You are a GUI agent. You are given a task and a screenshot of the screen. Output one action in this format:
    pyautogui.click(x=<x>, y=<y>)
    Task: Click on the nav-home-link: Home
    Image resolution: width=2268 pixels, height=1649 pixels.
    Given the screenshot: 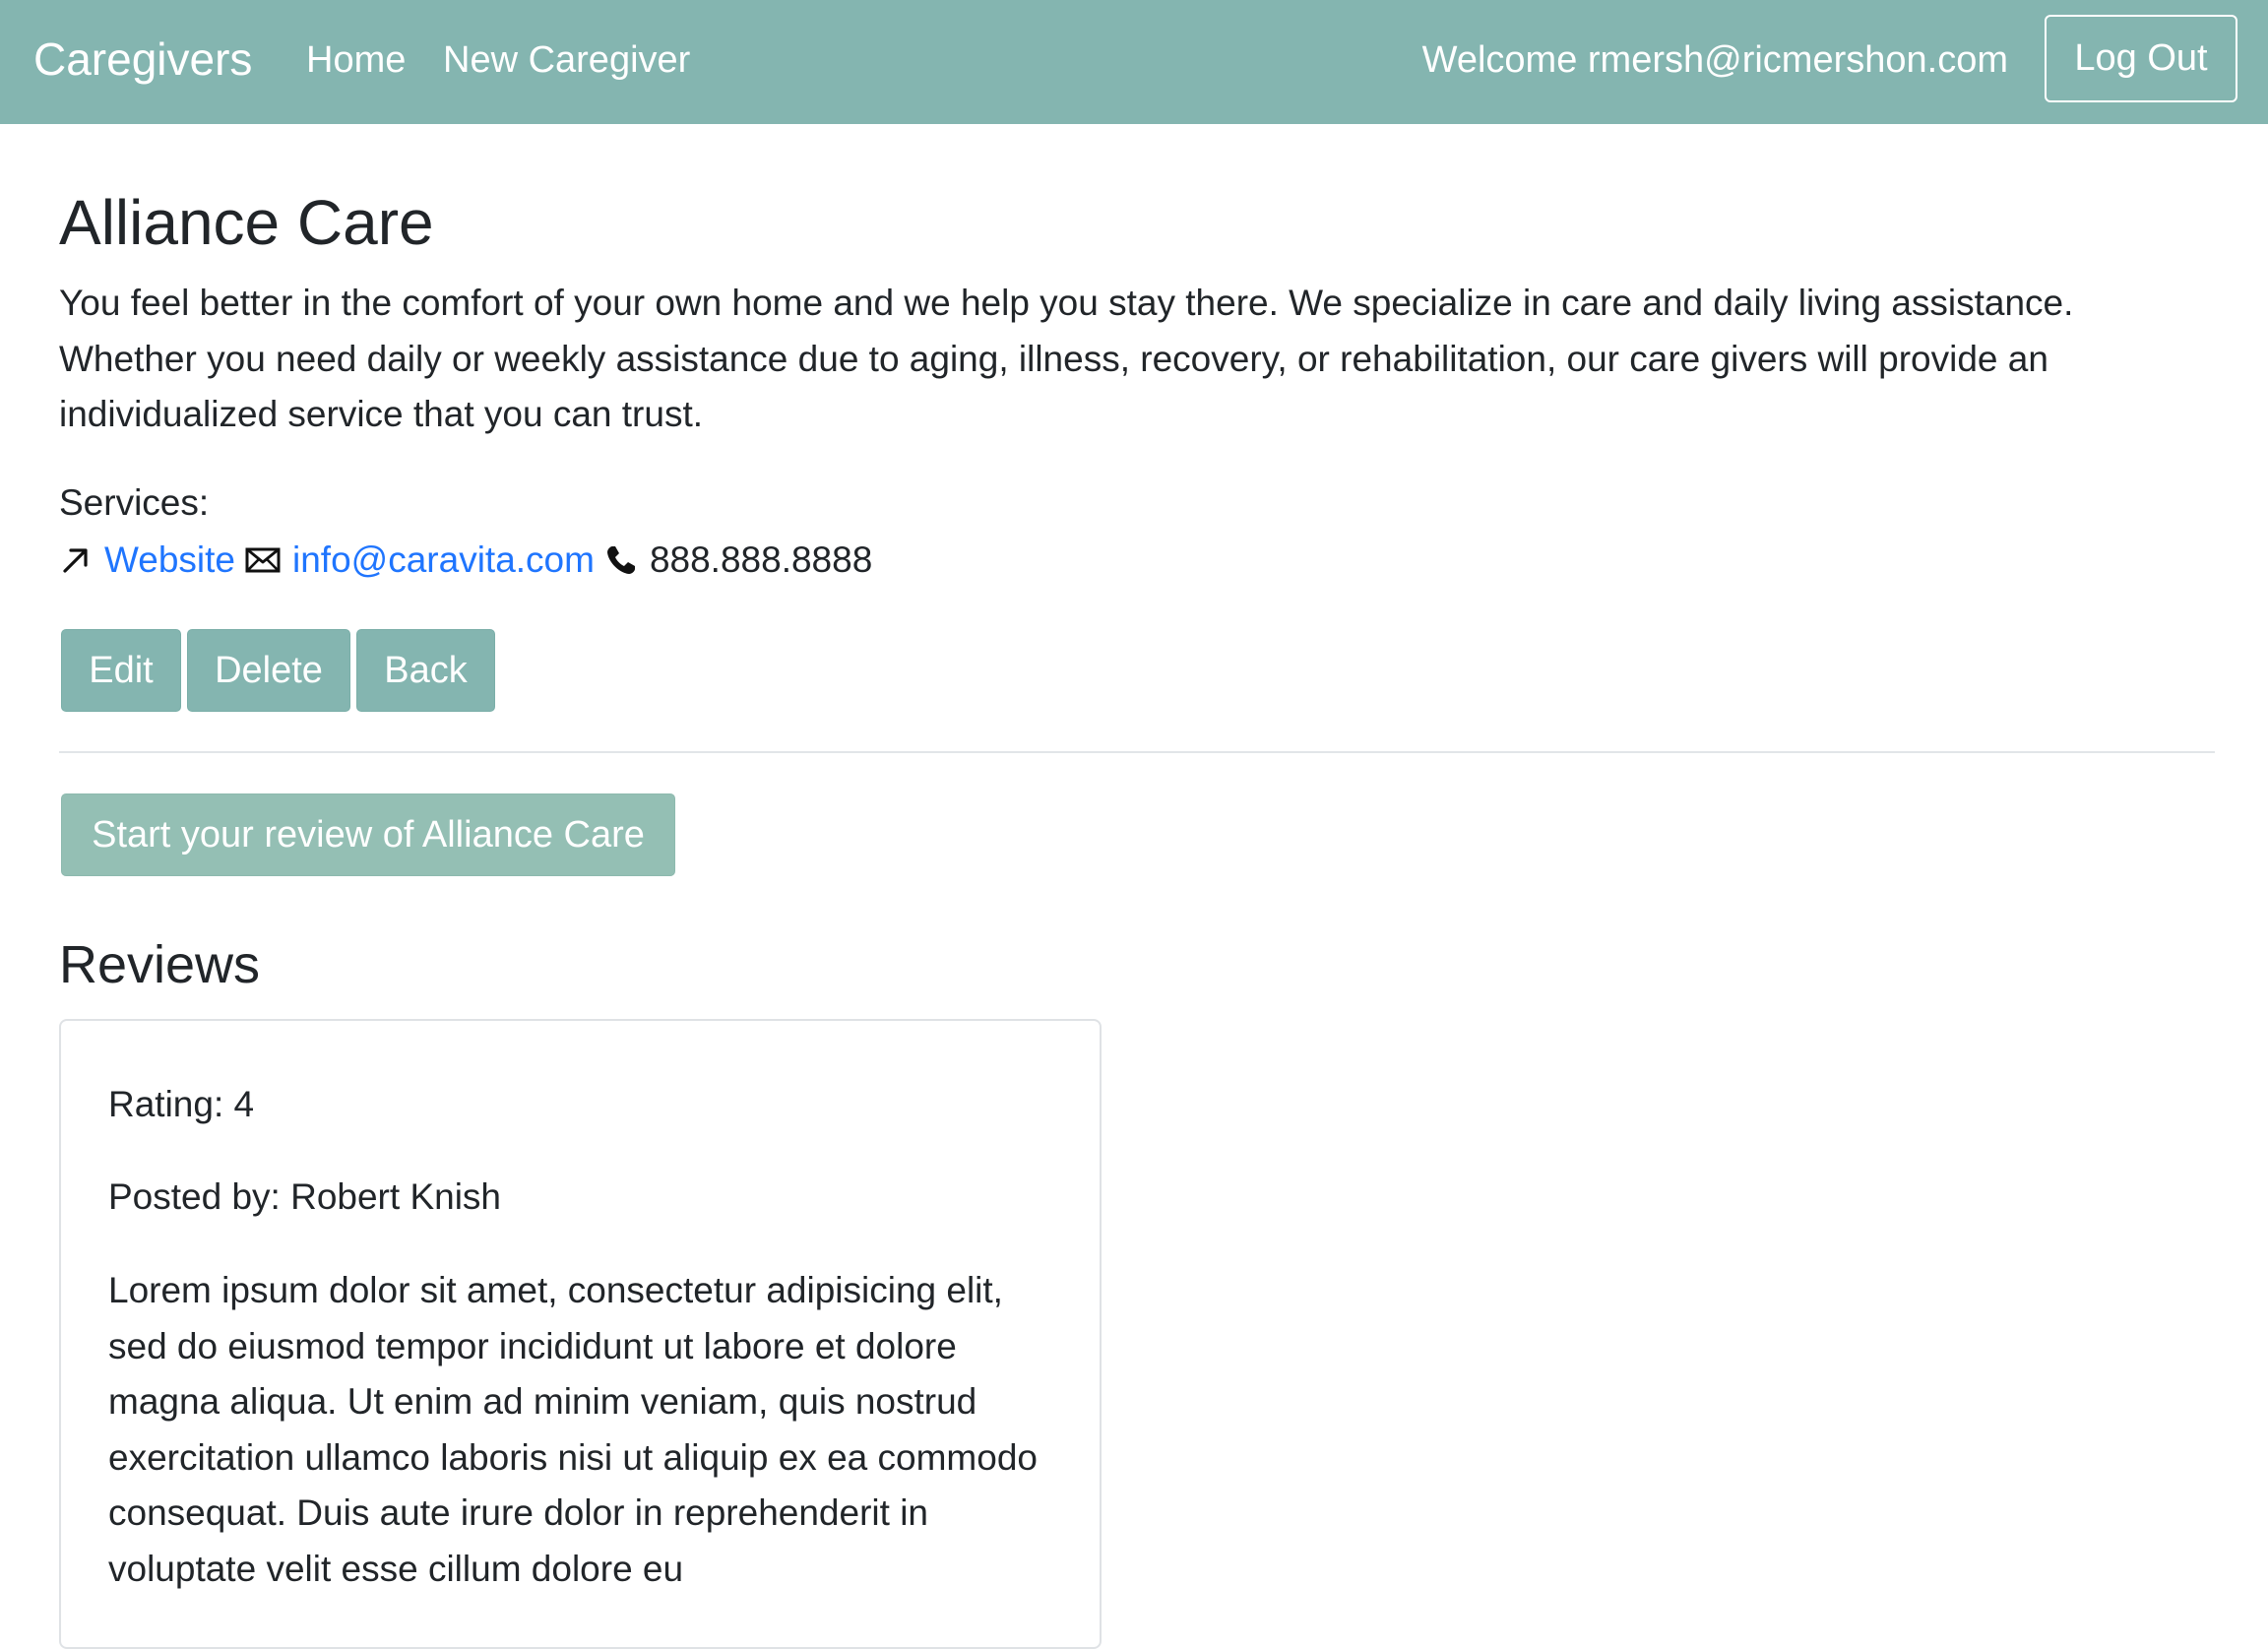 What is the action you would take?
    pyautogui.click(x=356, y=60)
    